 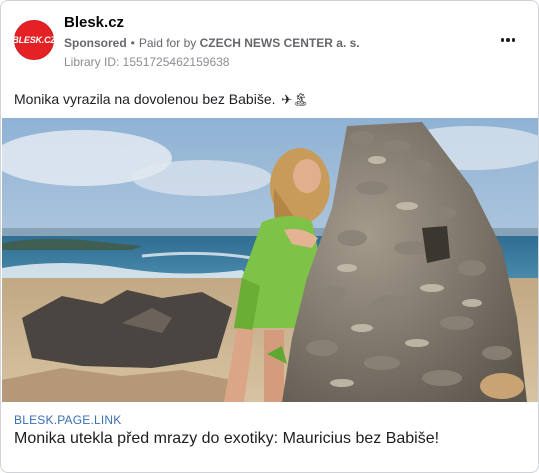 What do you see at coordinates (167, 43) in the screenshot?
I see `paid-for-prefix: Paid for by` at bounding box center [167, 43].